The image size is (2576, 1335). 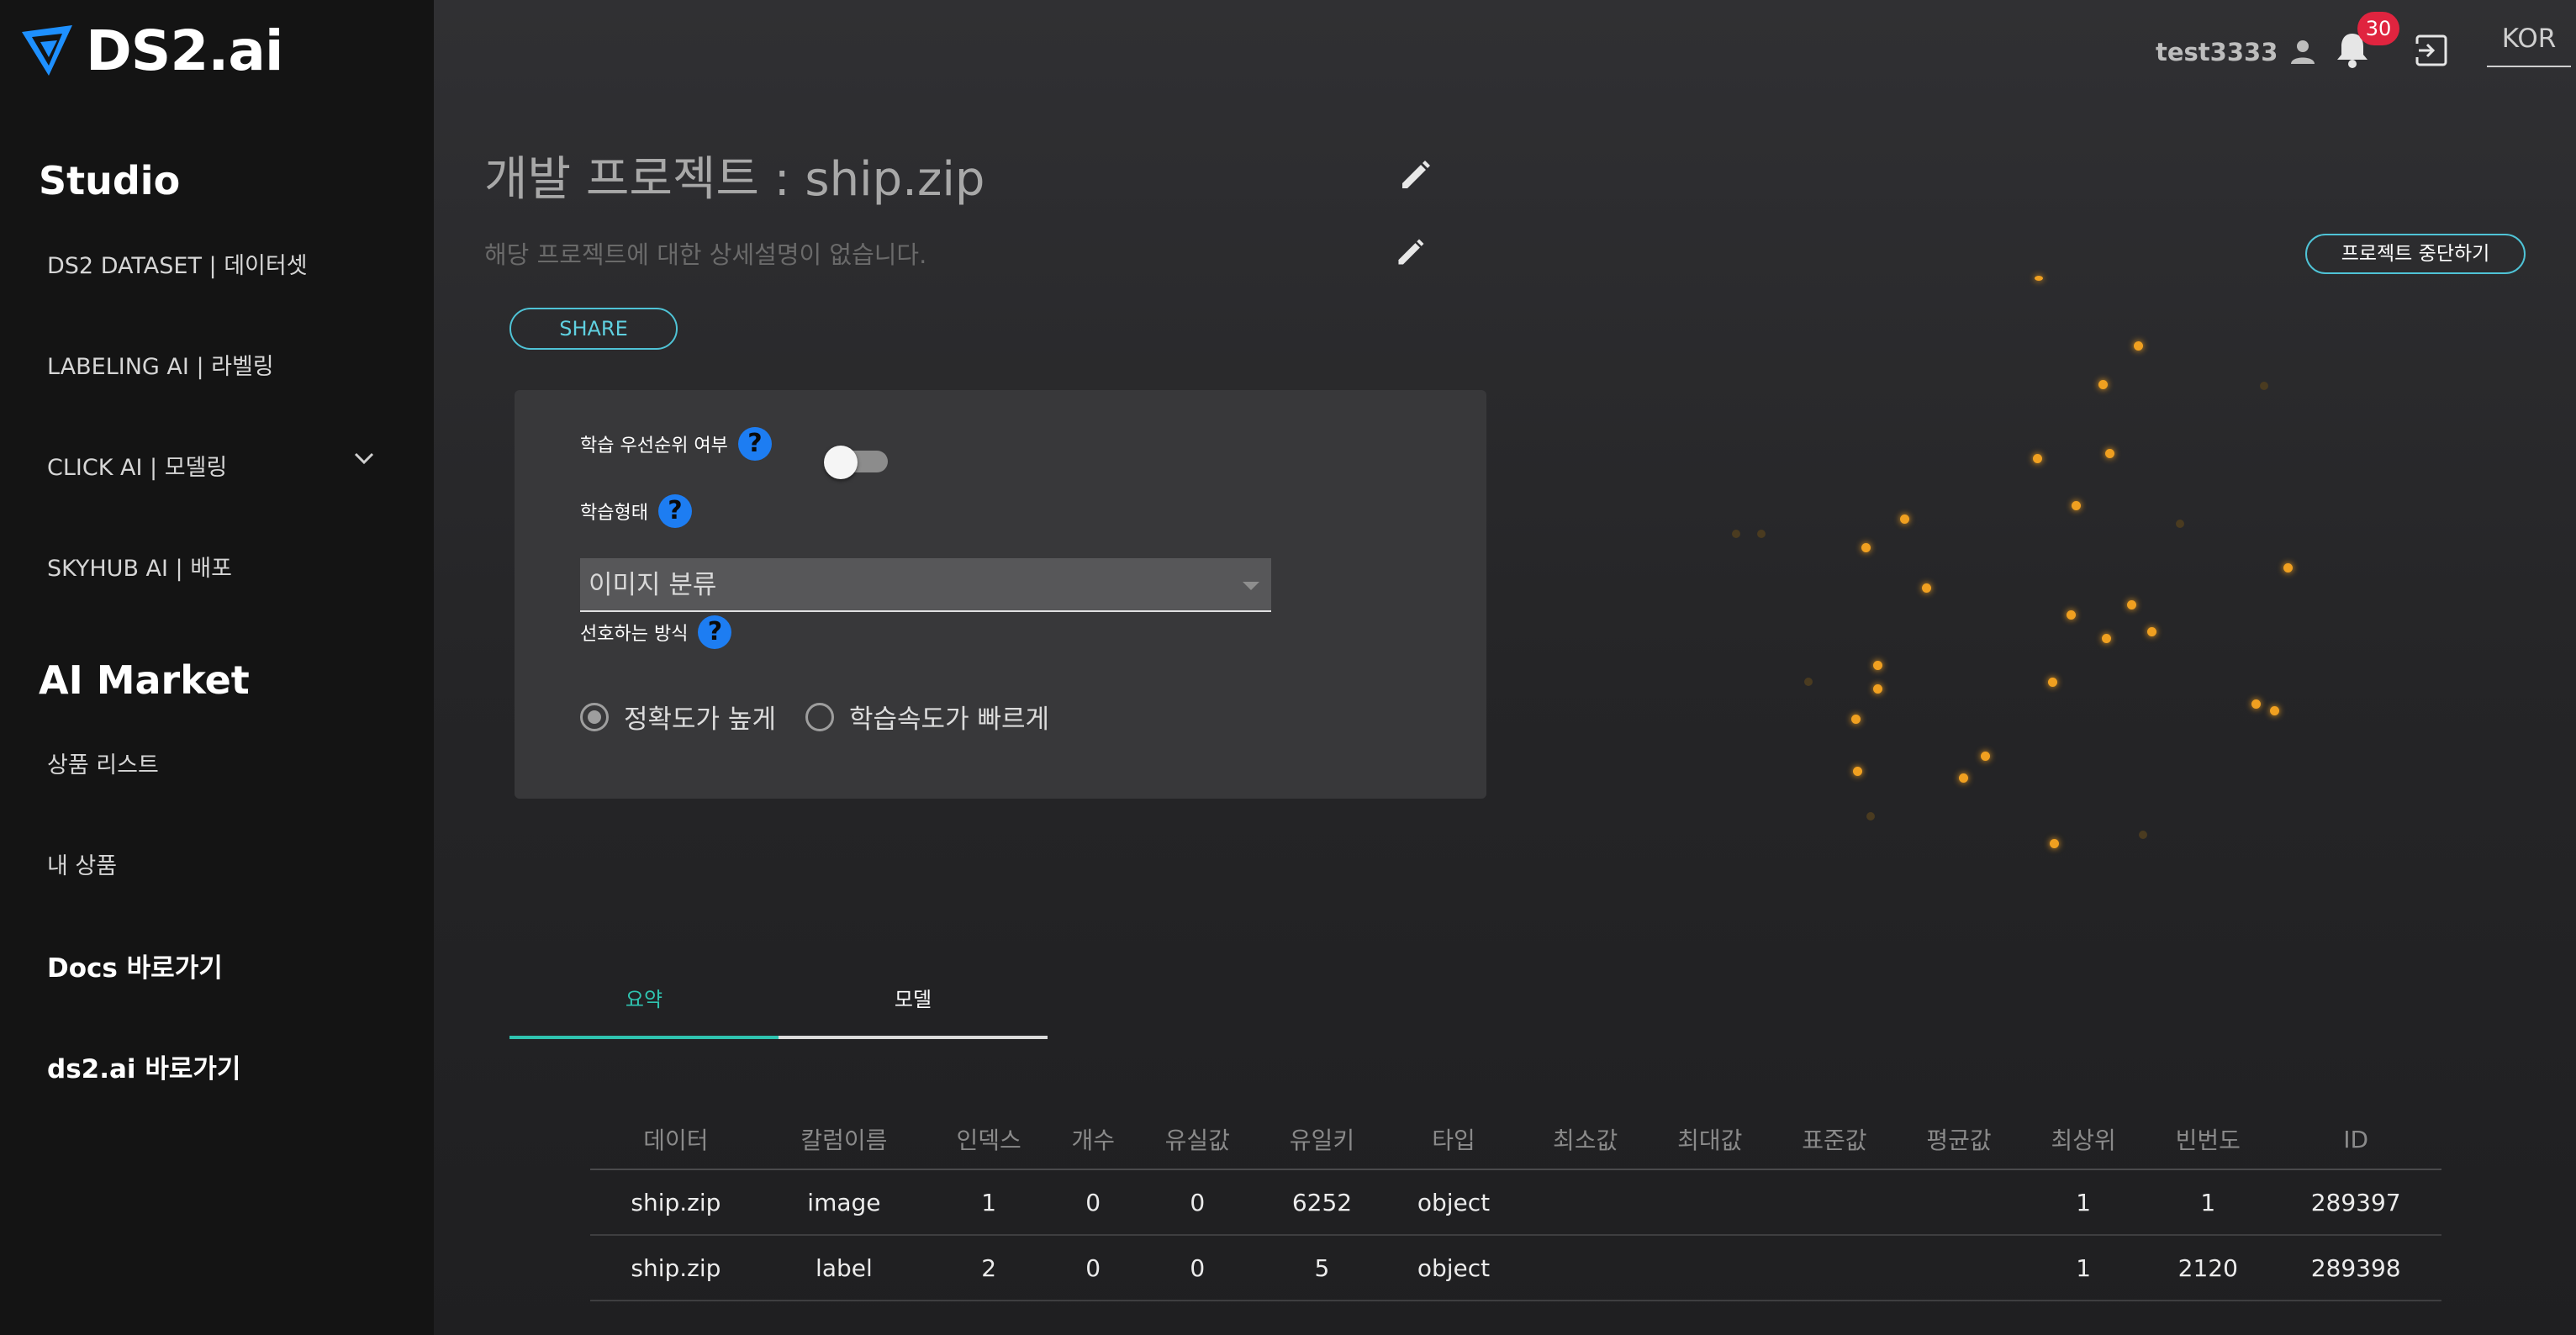 What do you see at coordinates (2303, 52) in the screenshot?
I see `user-icon` at bounding box center [2303, 52].